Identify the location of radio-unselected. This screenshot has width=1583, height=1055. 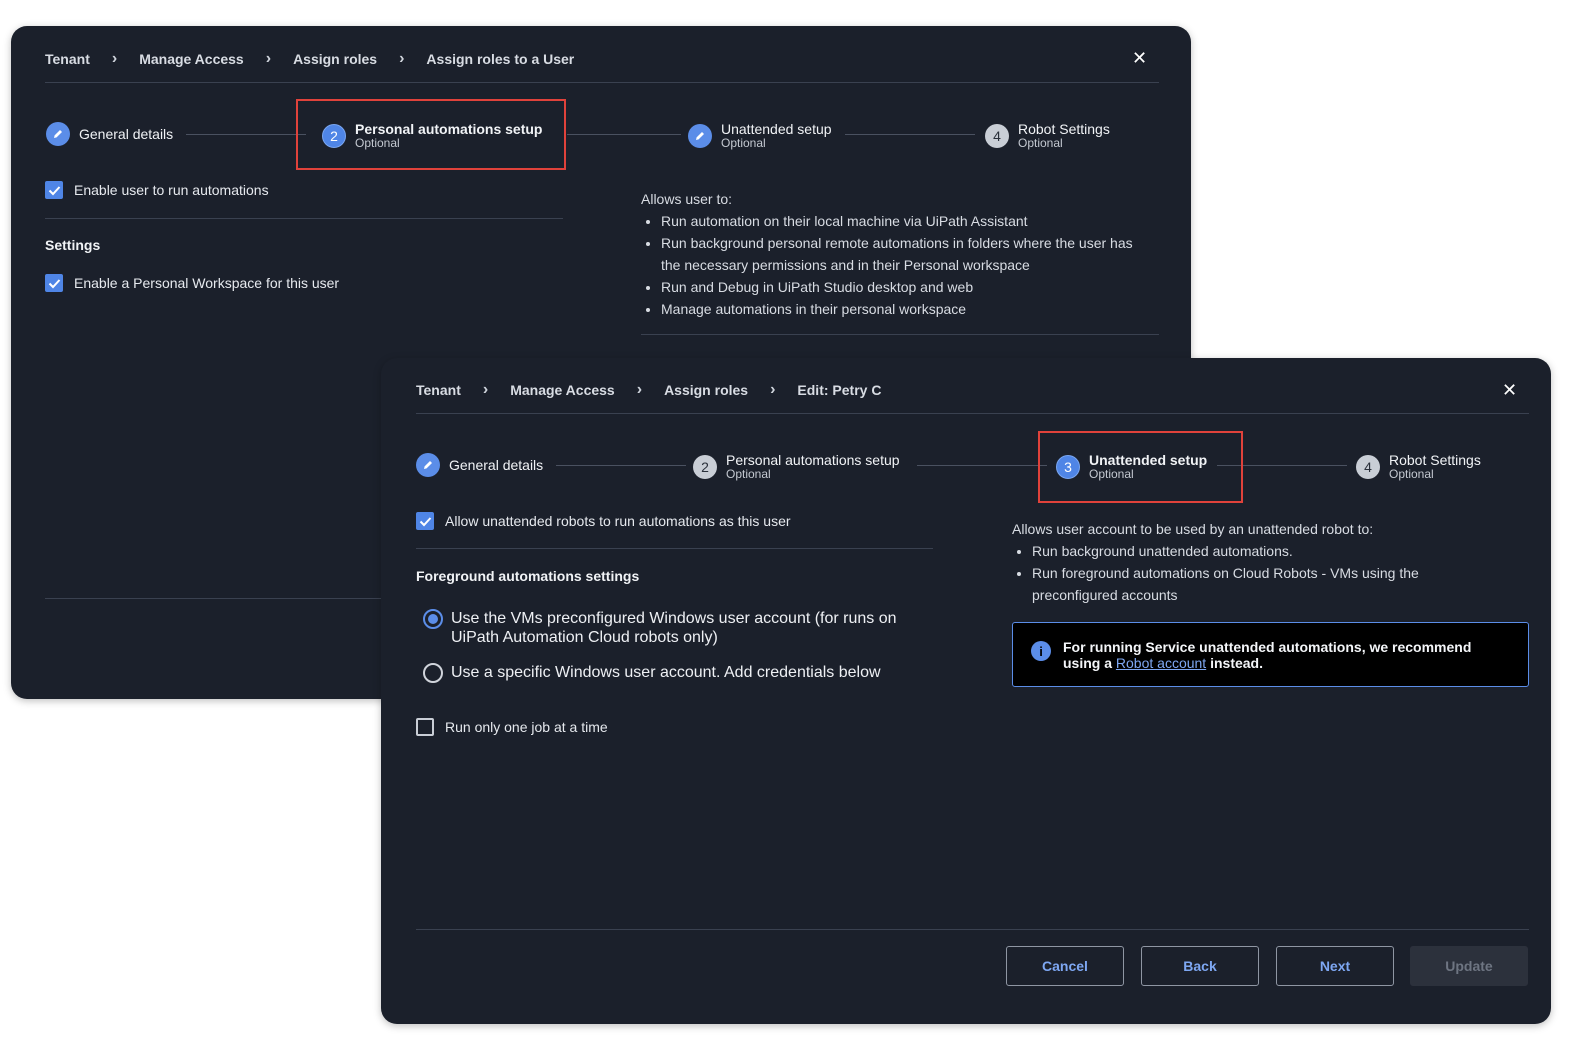
(433, 673).